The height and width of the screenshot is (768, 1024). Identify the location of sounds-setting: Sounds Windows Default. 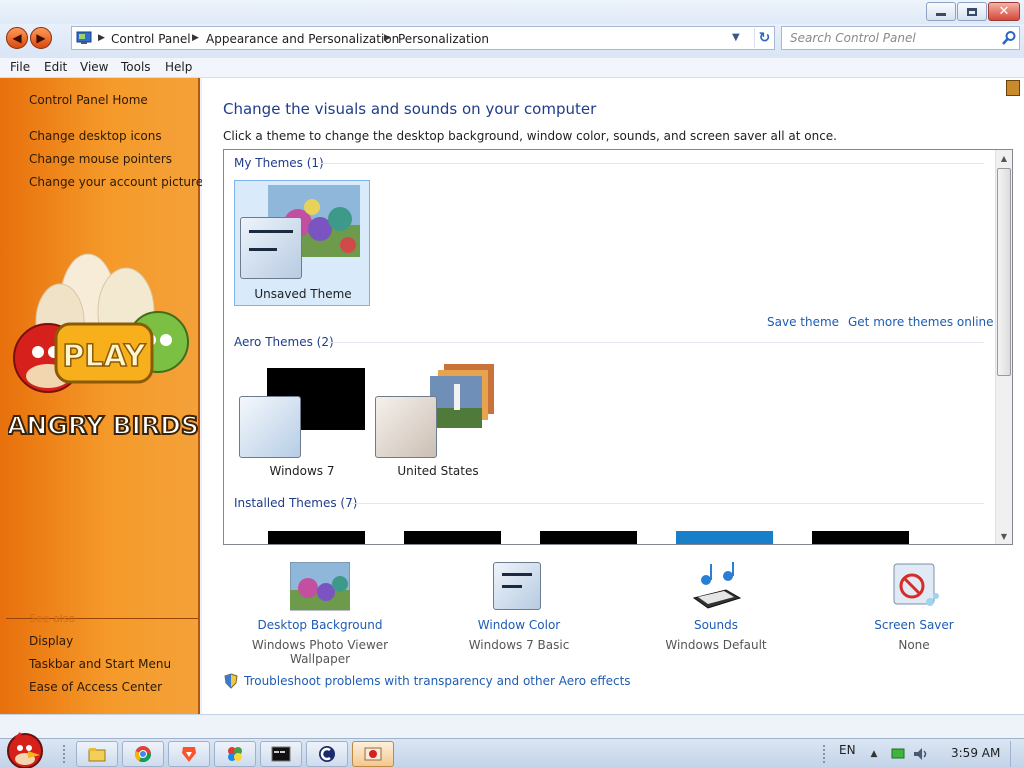
(716, 607).